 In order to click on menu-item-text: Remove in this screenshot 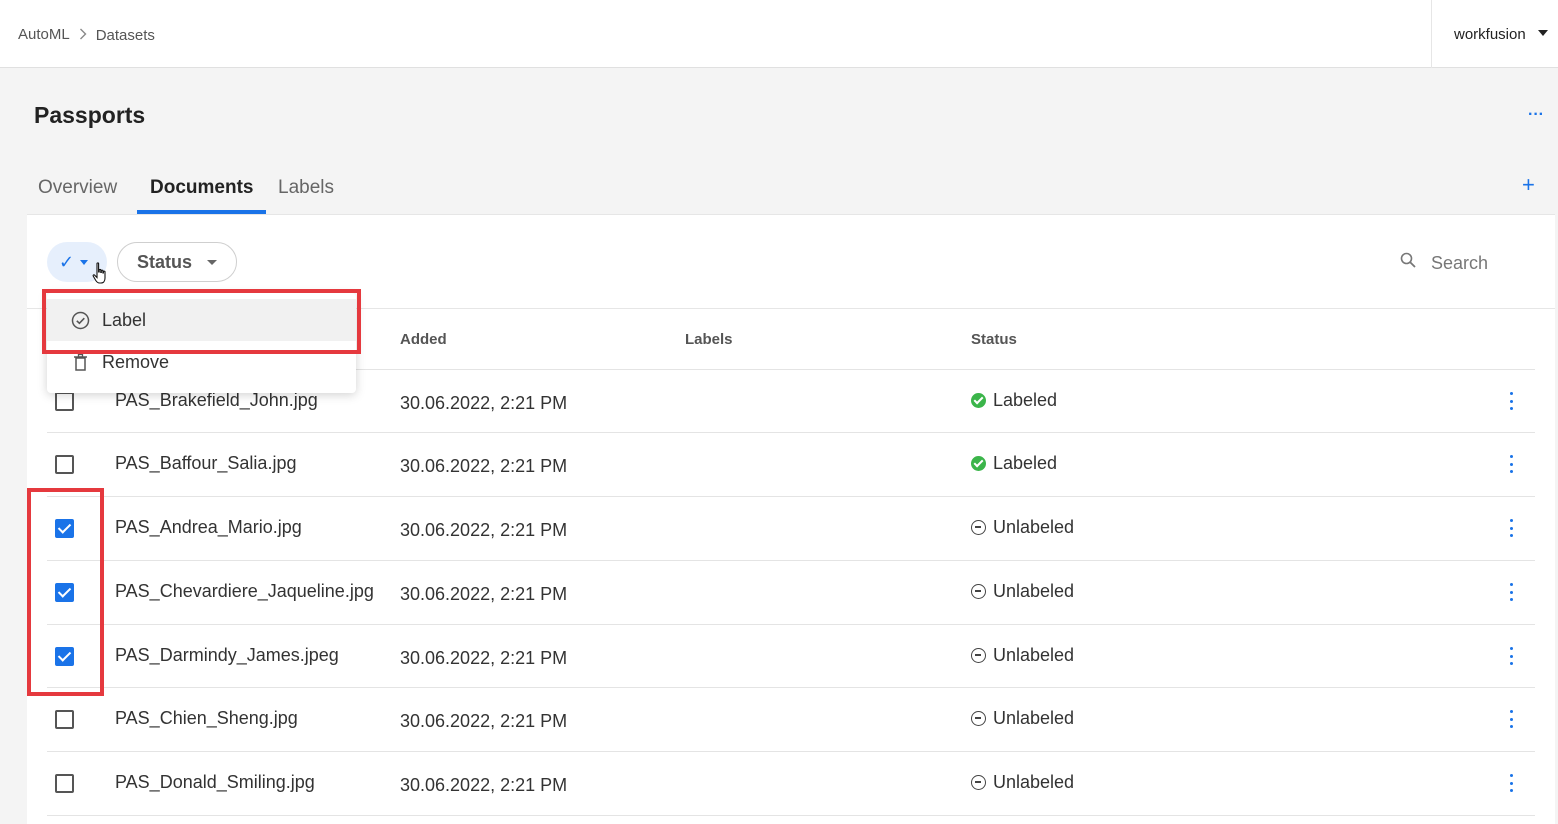, I will do `click(136, 361)`.